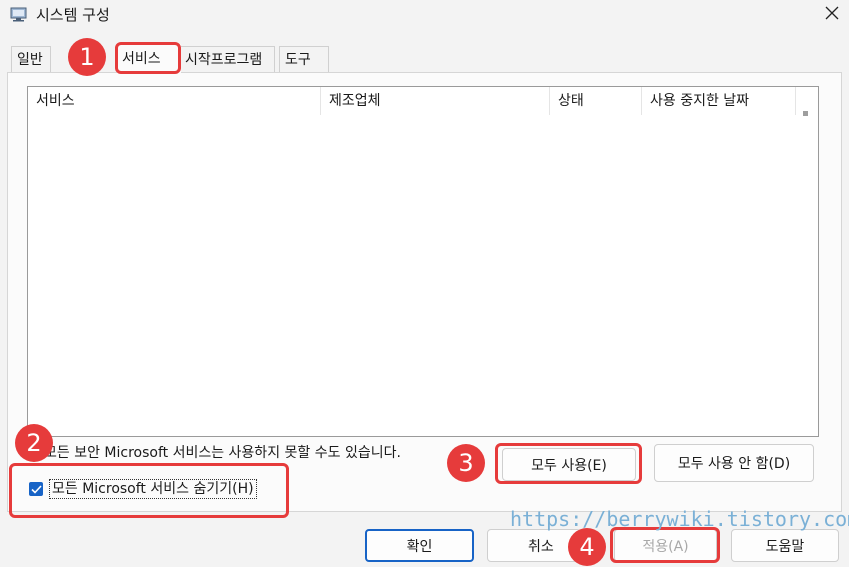  Describe the element at coordinates (174, 101) in the screenshot. I see `column-header-service: 서비스` at that location.